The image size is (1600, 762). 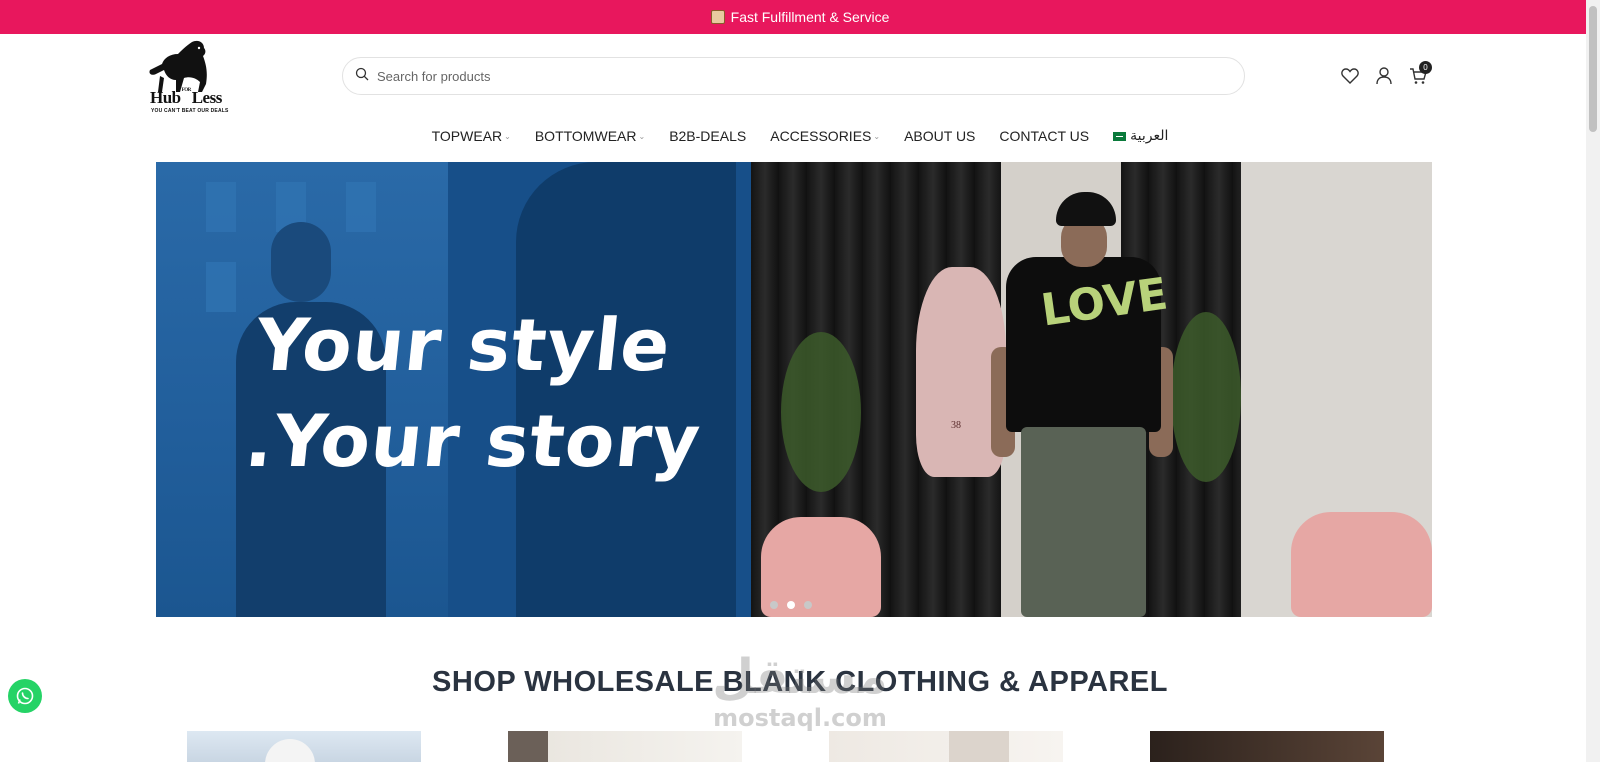 I want to click on nav-item-contact-us: CONTACT US, so click(x=1044, y=136).